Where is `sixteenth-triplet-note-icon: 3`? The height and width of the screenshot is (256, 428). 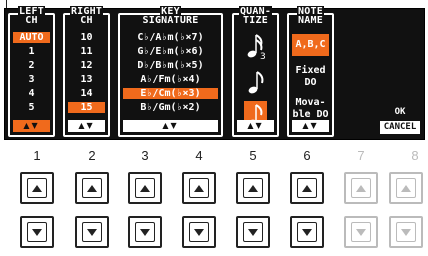
sixteenth-triplet-note-icon: 3 is located at coordinates (255, 46).